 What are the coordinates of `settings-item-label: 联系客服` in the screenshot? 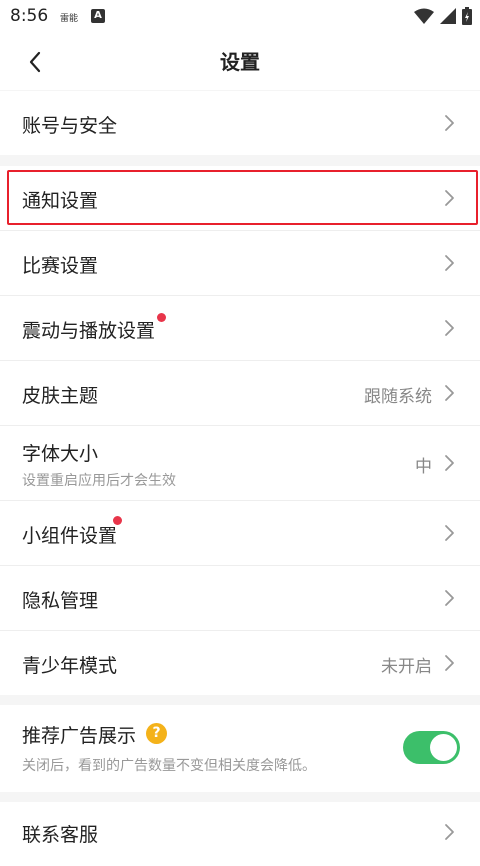 It's located at (60, 835).